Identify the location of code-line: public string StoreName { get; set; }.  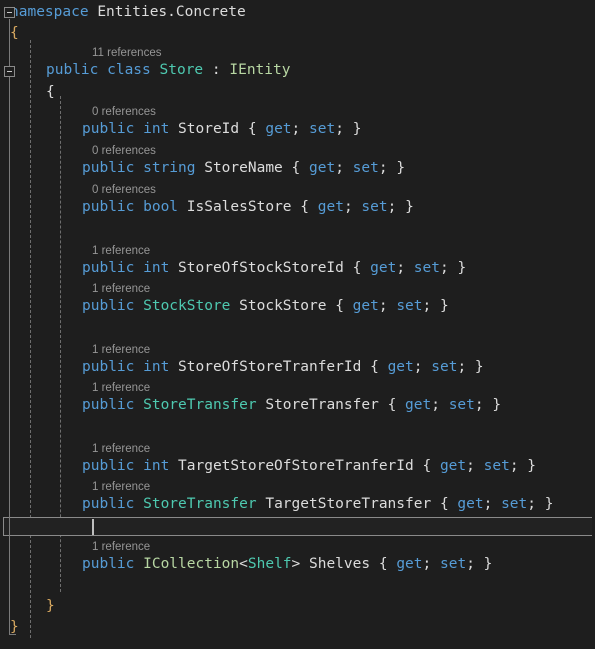
(202, 168).